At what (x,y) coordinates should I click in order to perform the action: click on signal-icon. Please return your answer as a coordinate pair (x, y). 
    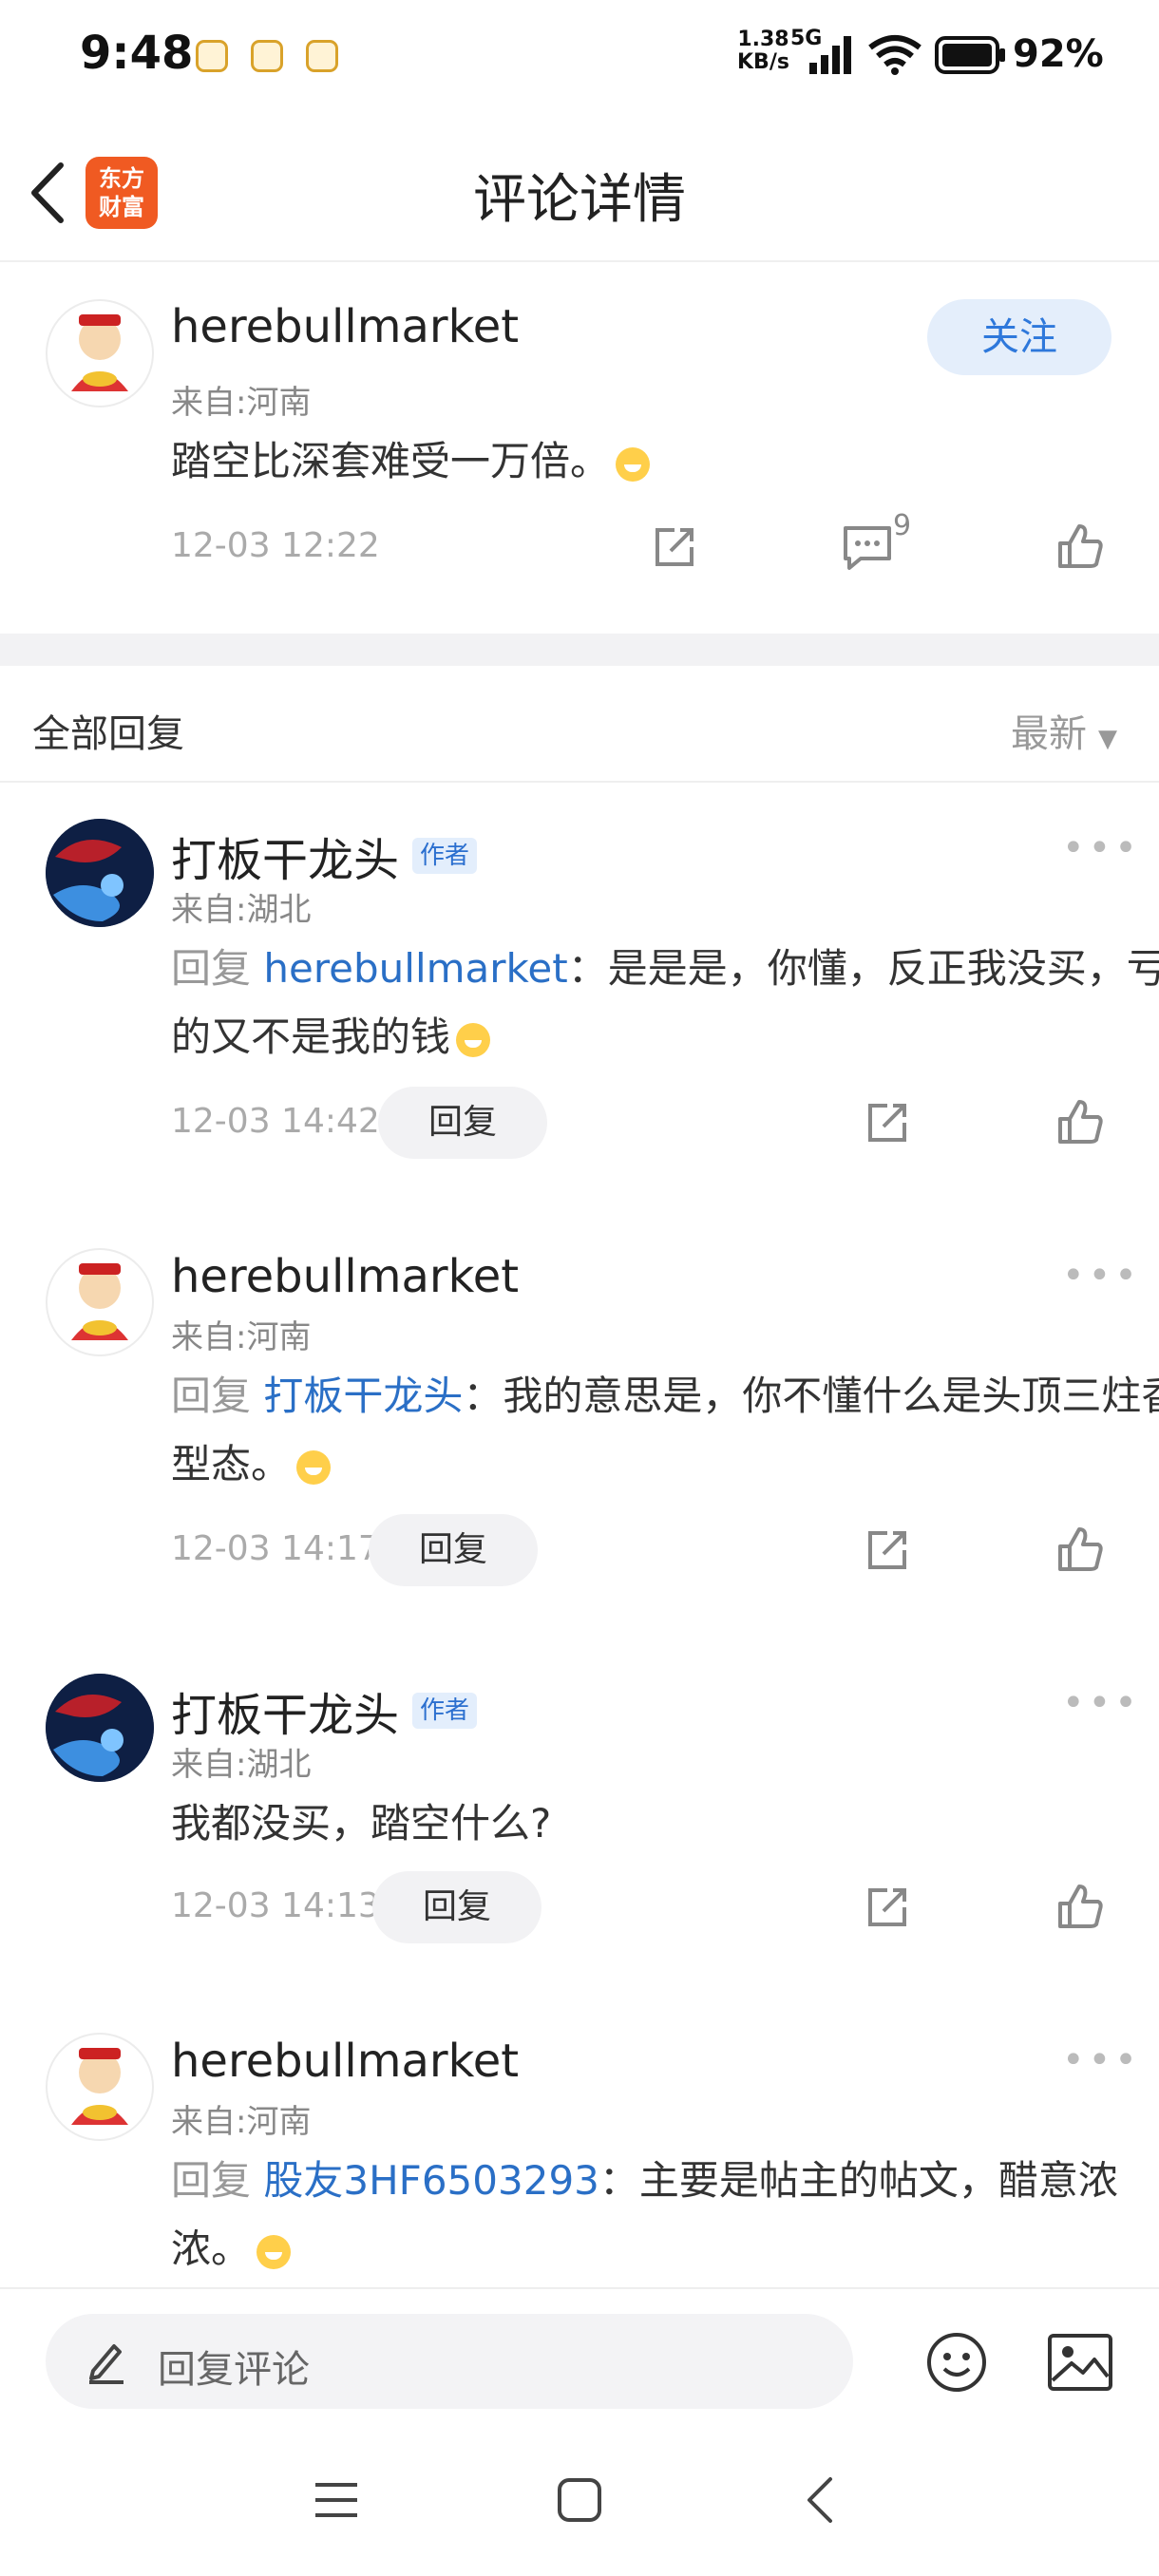
    Looking at the image, I should click on (830, 55).